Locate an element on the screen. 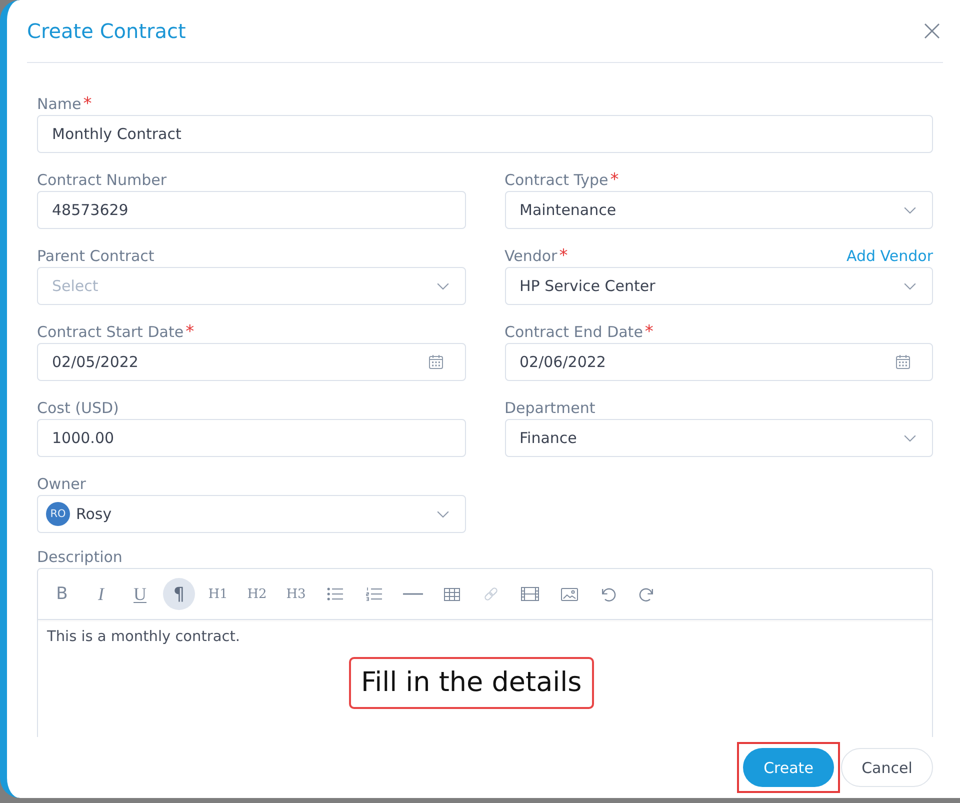 This screenshot has height=803, width=960. text-field: 48573629 is located at coordinates (251, 210).